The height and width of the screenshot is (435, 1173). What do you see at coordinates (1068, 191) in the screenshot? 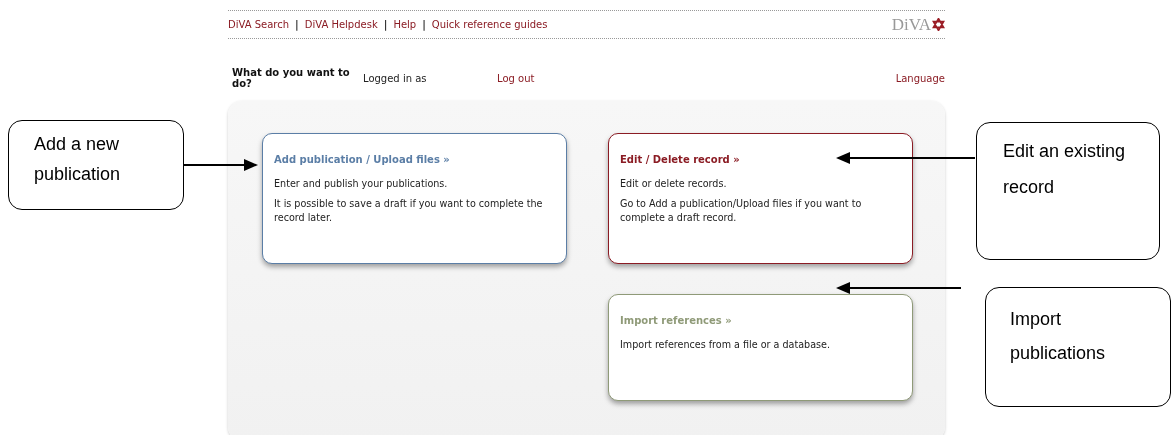
I see `annotation-callout: Edit an existing record` at bounding box center [1068, 191].